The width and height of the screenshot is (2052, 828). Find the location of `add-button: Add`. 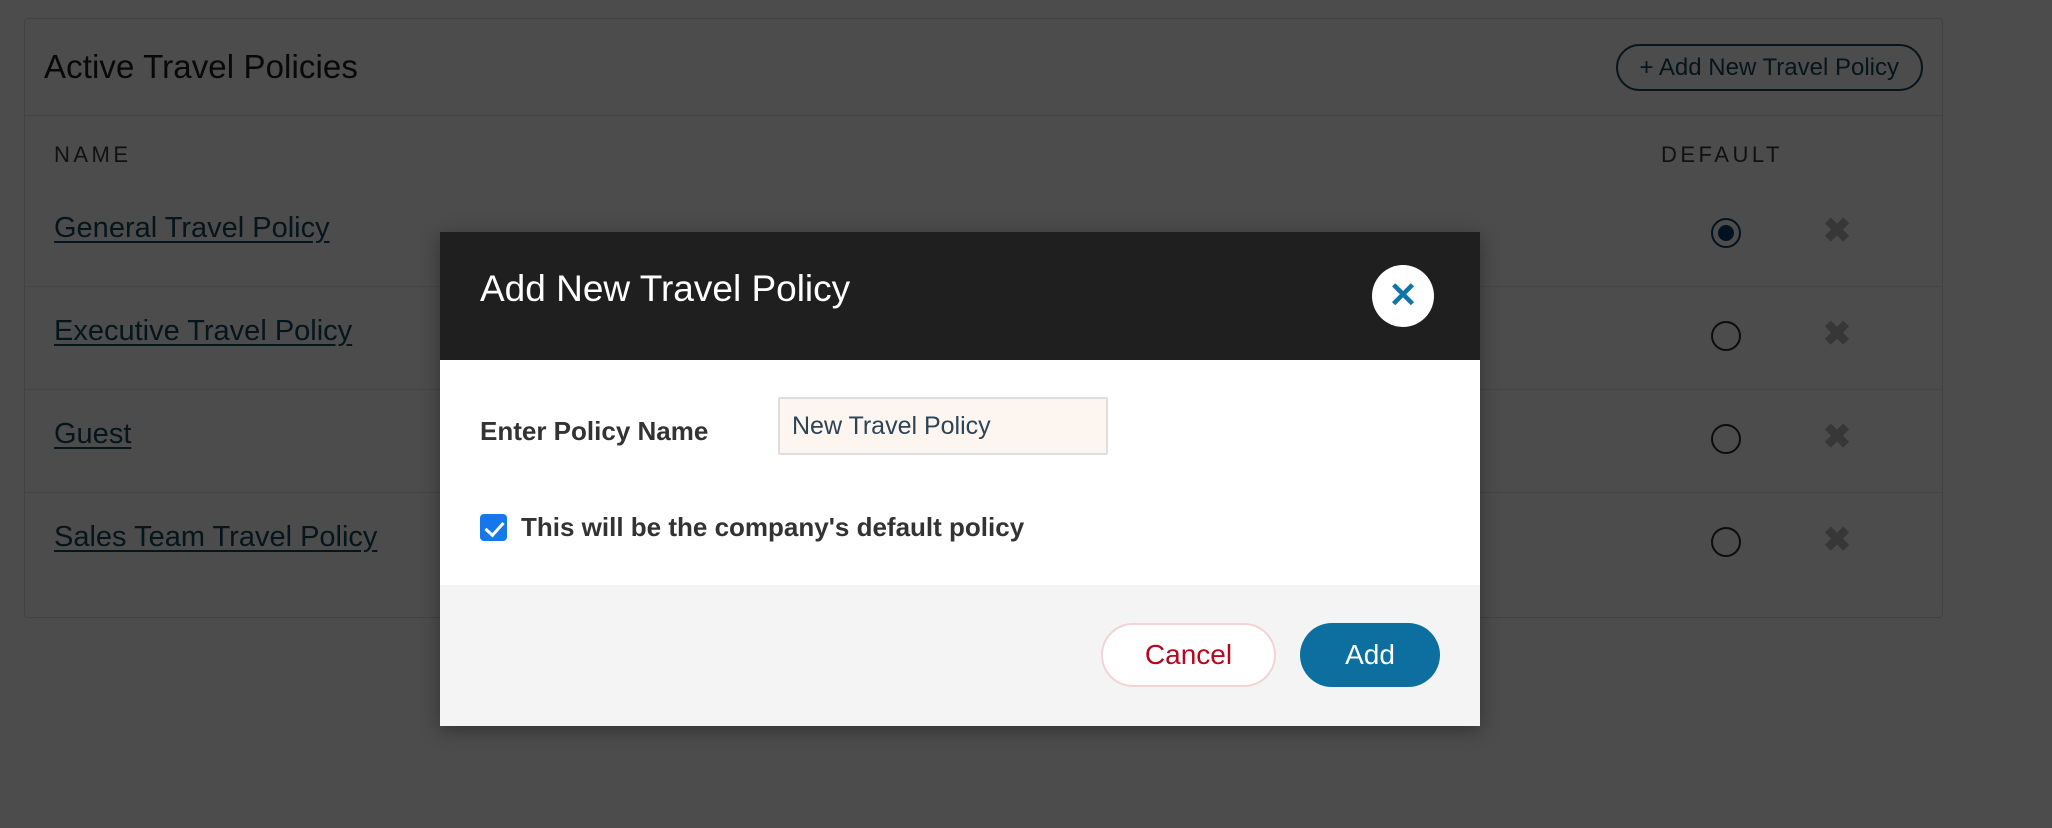

add-button: Add is located at coordinates (1370, 655).